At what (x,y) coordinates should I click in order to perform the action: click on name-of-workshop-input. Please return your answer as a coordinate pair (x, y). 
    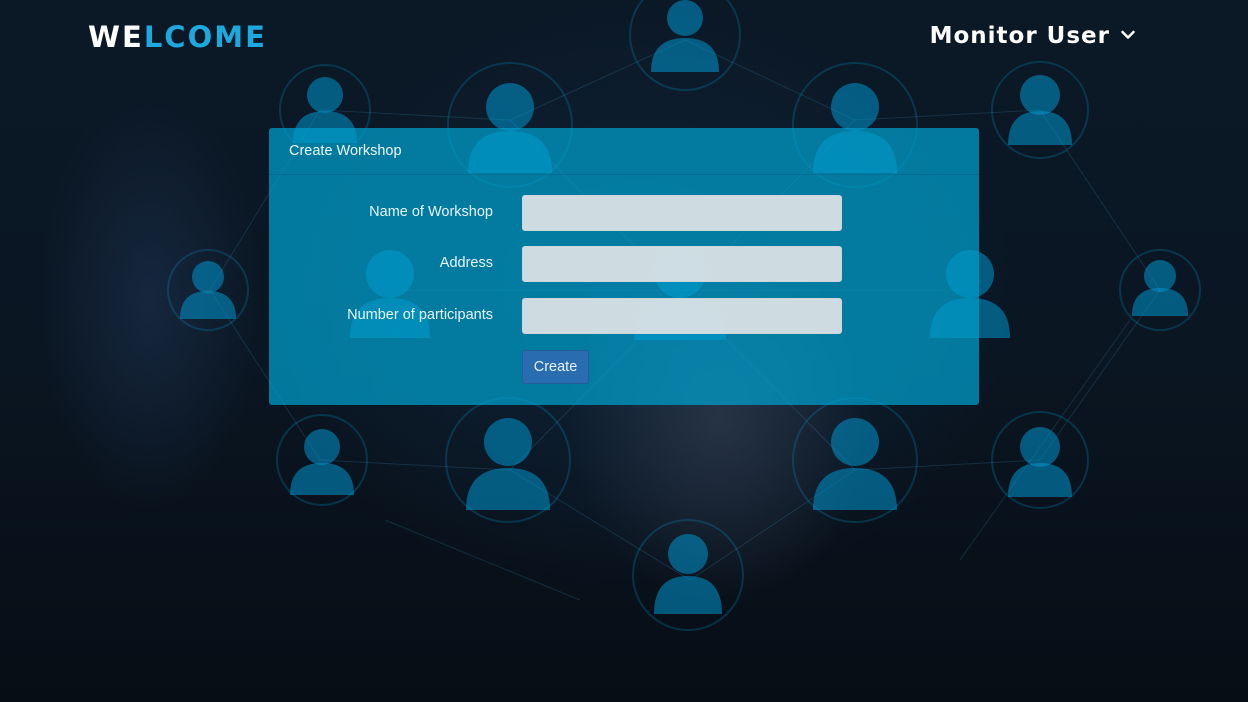
    Looking at the image, I should click on (682, 213).